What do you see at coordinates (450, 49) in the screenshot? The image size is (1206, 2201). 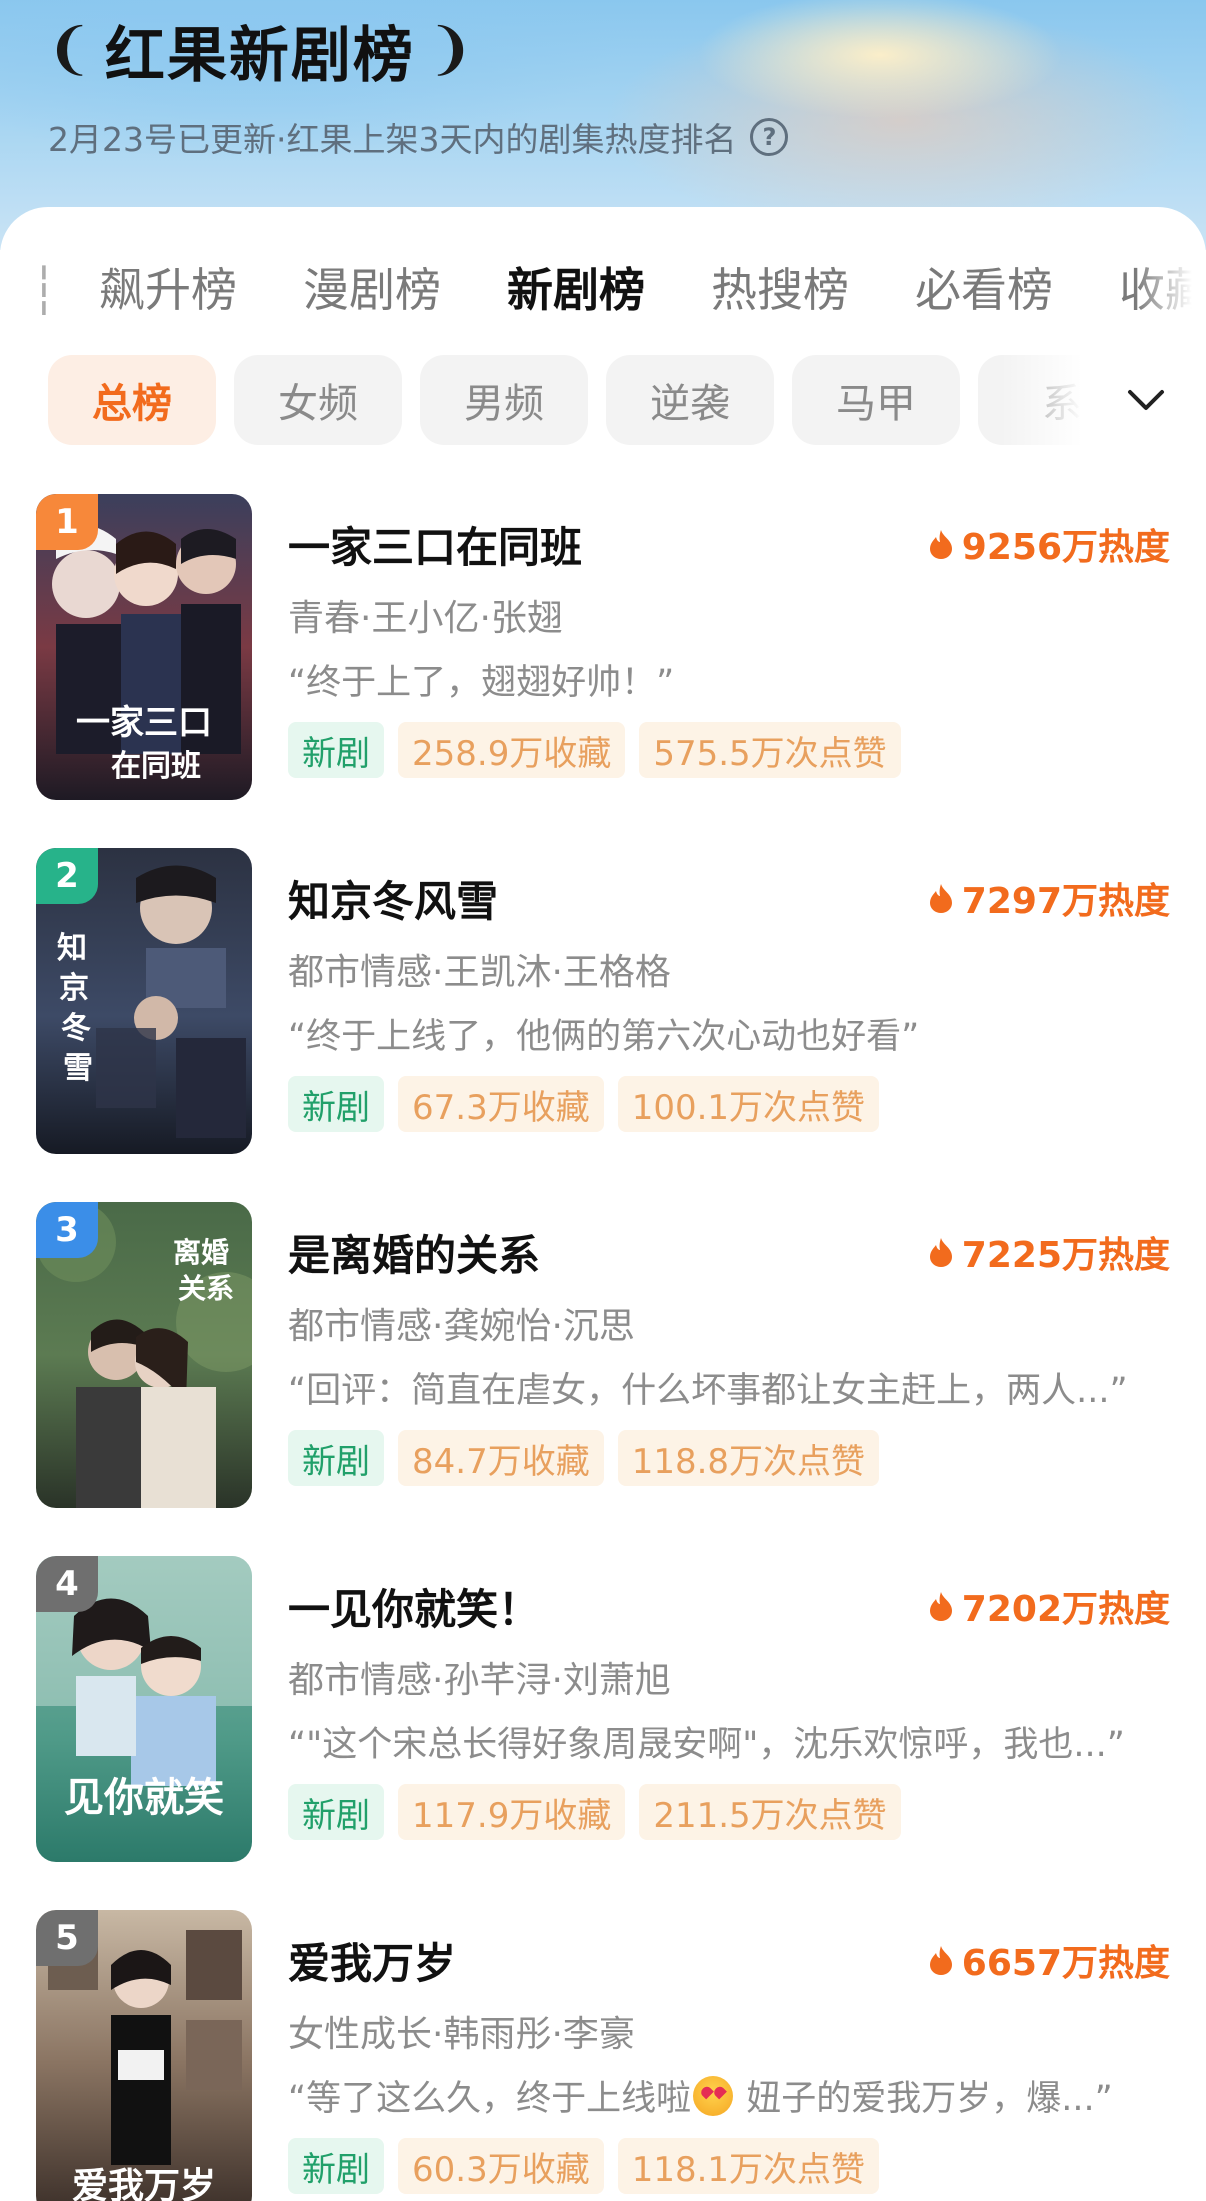 I see `laurel-right-icon: ❩` at bounding box center [450, 49].